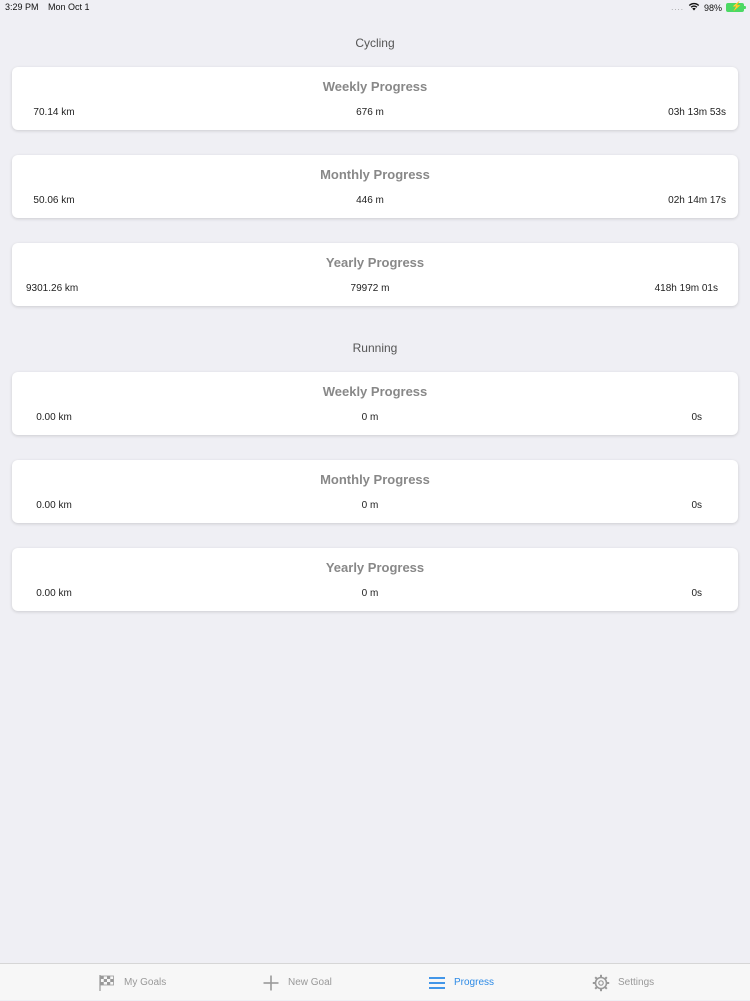 The image size is (750, 1001). What do you see at coordinates (636, 982) in the screenshot?
I see `tab-label: Settings` at bounding box center [636, 982].